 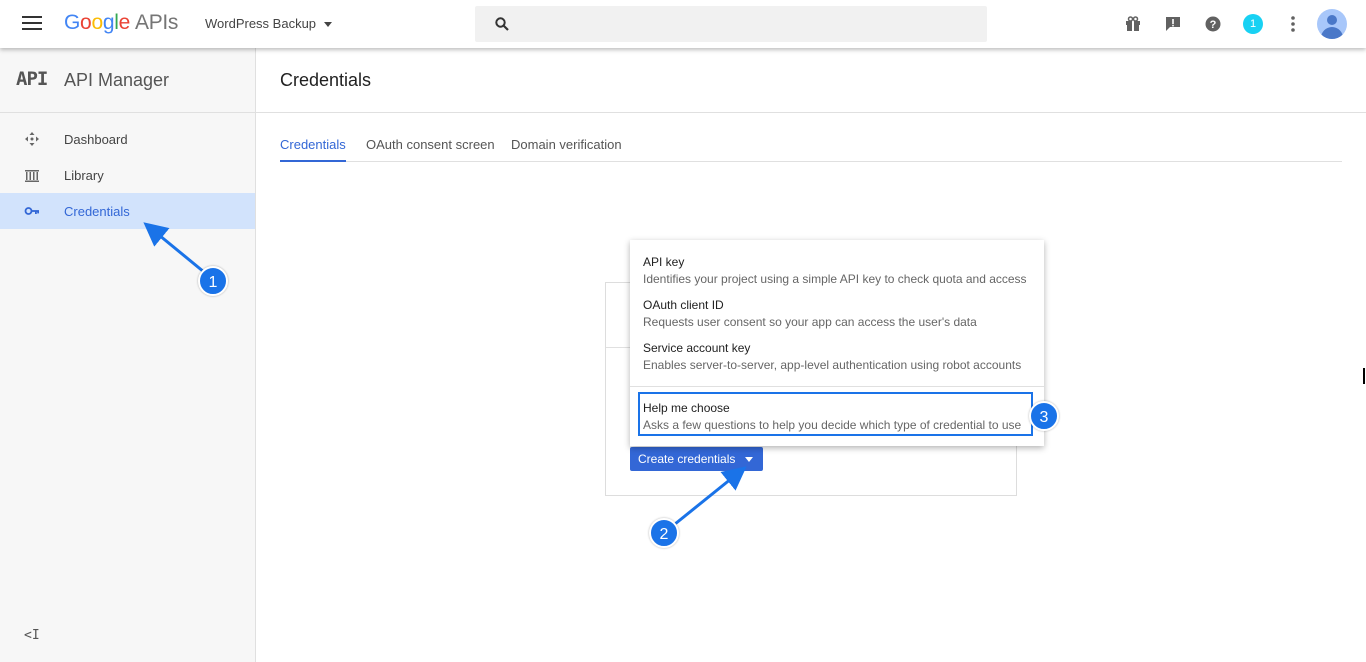 I want to click on tab-credentials: Credentials, so click(x=313, y=149).